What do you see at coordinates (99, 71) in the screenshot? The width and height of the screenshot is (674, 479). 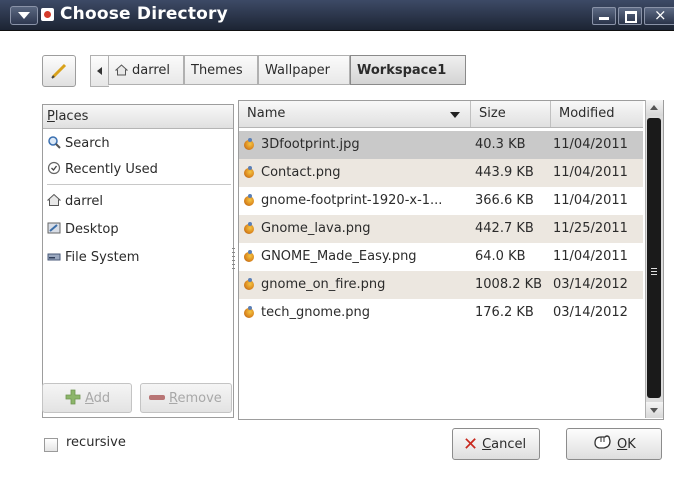 I see `path-scroll-left-button` at bounding box center [99, 71].